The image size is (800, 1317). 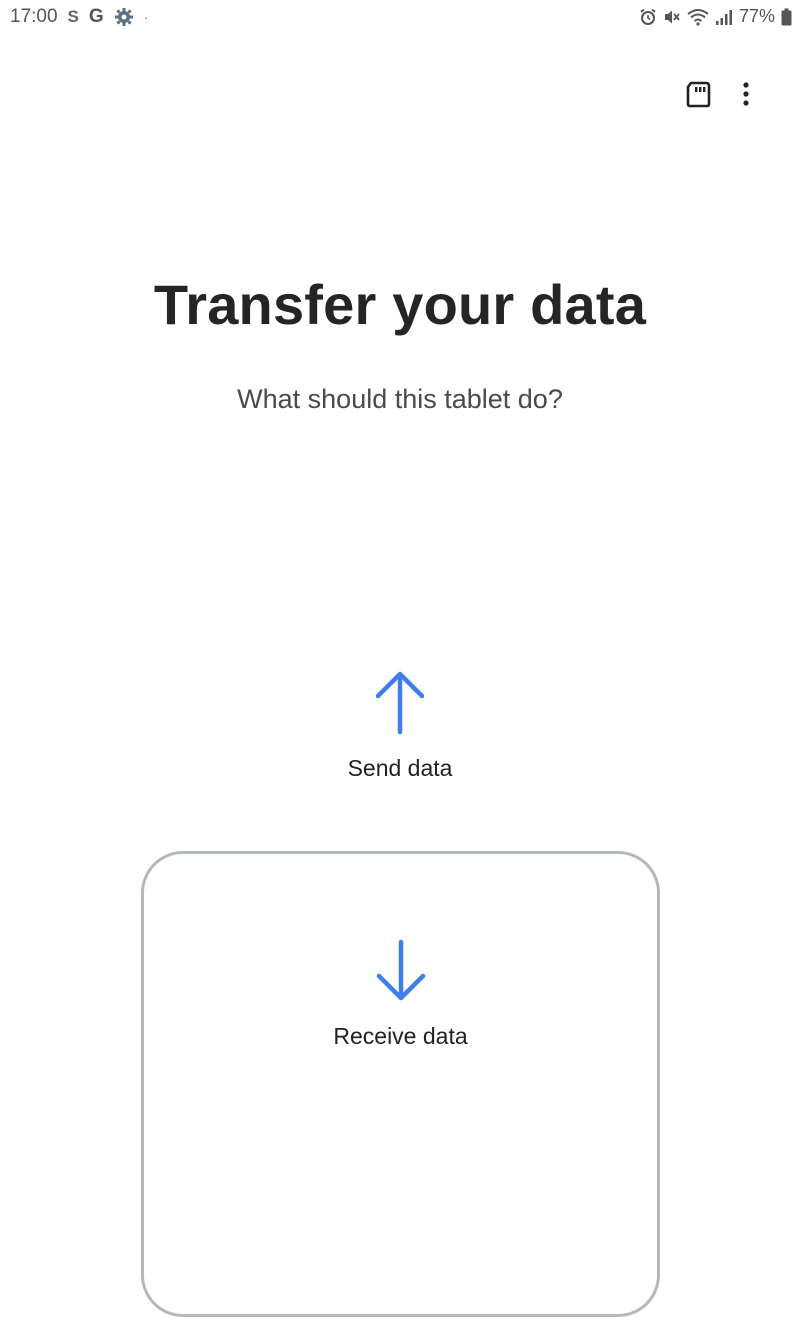 I want to click on send-data-option: Send data, so click(x=400, y=725).